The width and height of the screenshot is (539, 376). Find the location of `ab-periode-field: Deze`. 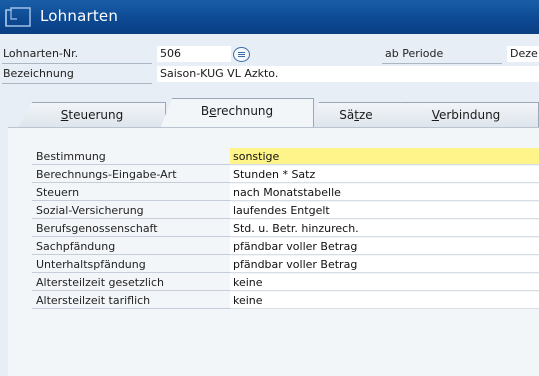

ab-periode-field: Deze is located at coordinates (523, 54).